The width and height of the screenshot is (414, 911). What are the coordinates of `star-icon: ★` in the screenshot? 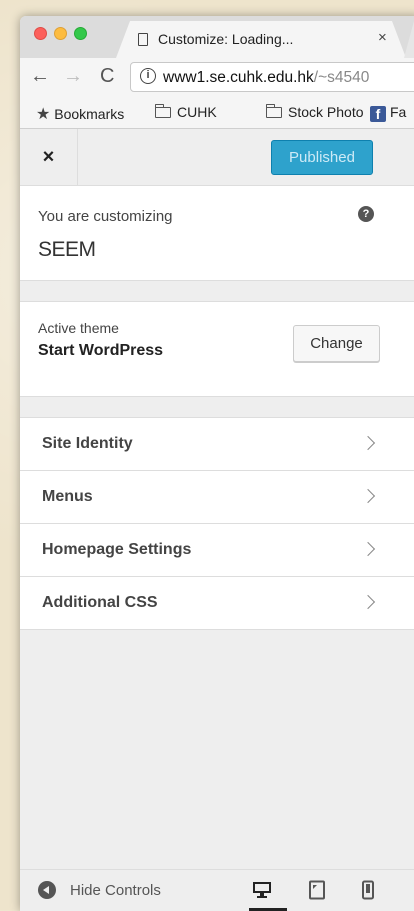 It's located at (43, 114).